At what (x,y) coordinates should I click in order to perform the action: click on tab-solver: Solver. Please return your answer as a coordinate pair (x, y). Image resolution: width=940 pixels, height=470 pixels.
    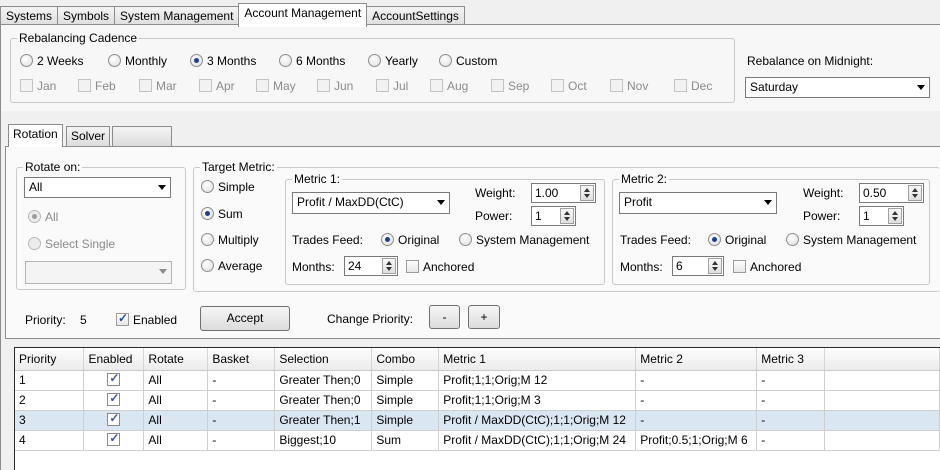
    Looking at the image, I should click on (88, 136).